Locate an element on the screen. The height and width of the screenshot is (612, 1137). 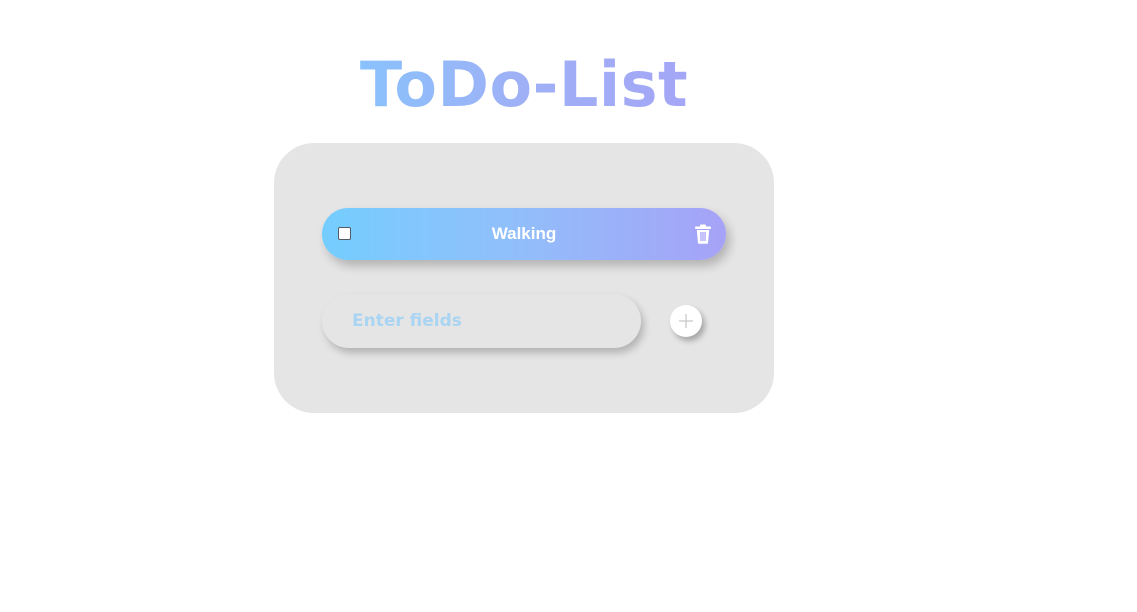
new-todo-field-wrapper is located at coordinates (481, 321).